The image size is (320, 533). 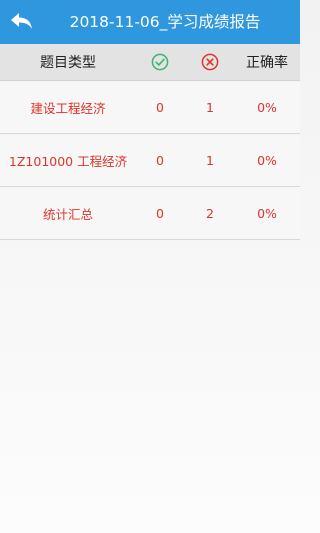 I want to click on x-circle-icon, so click(x=210, y=62).